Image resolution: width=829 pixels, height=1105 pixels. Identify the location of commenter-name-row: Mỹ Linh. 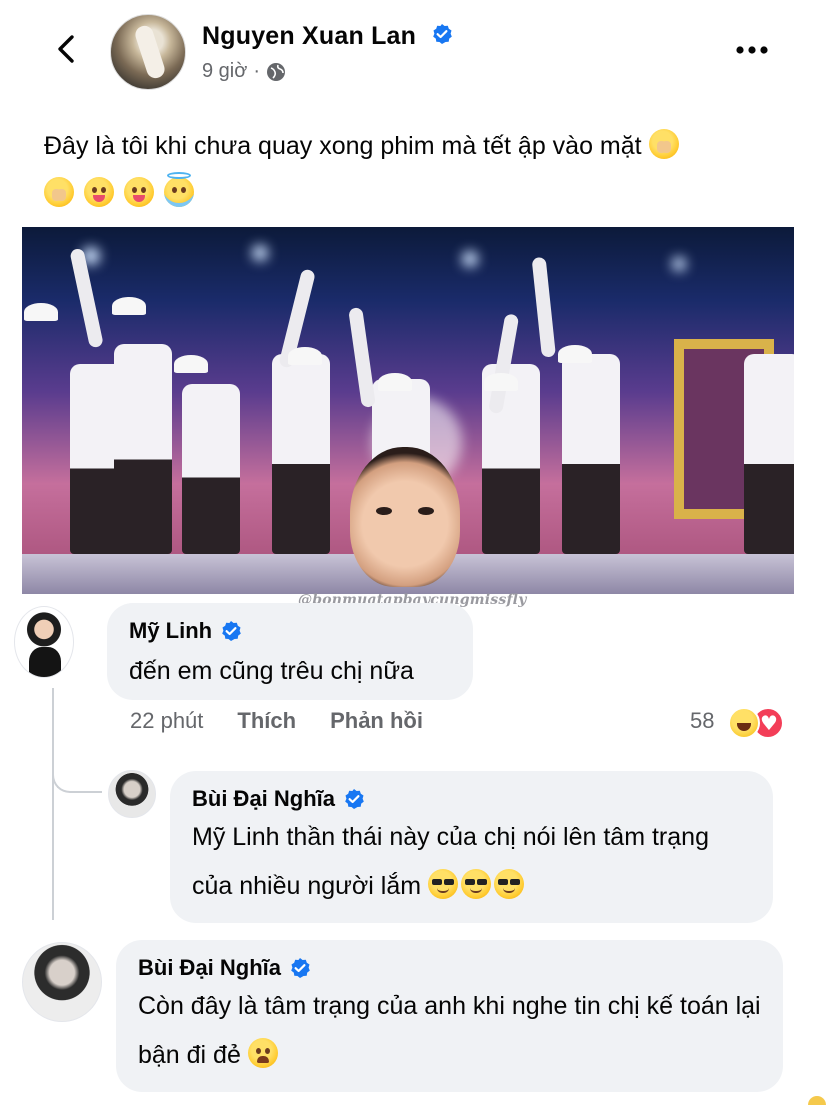
(290, 631).